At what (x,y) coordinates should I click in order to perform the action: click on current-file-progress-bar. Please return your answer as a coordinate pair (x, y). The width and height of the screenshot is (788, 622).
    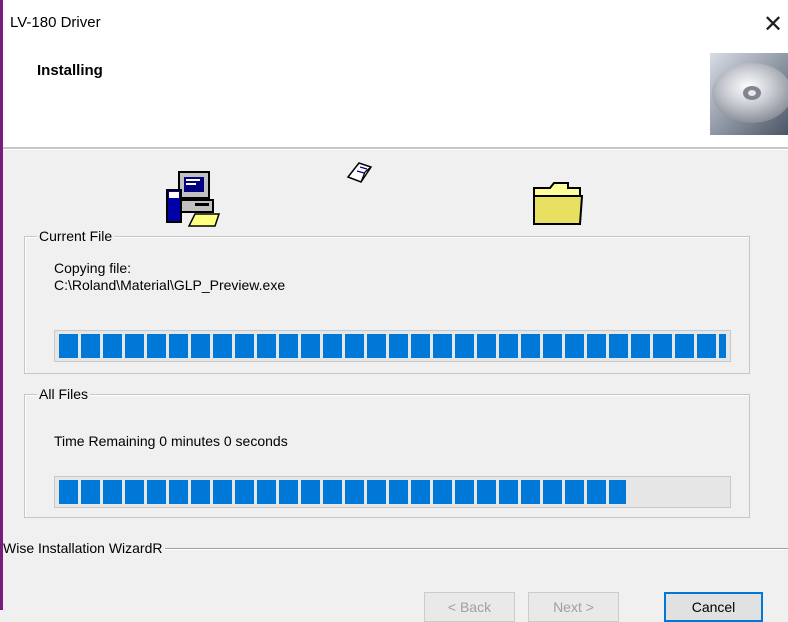
    Looking at the image, I should click on (392, 346).